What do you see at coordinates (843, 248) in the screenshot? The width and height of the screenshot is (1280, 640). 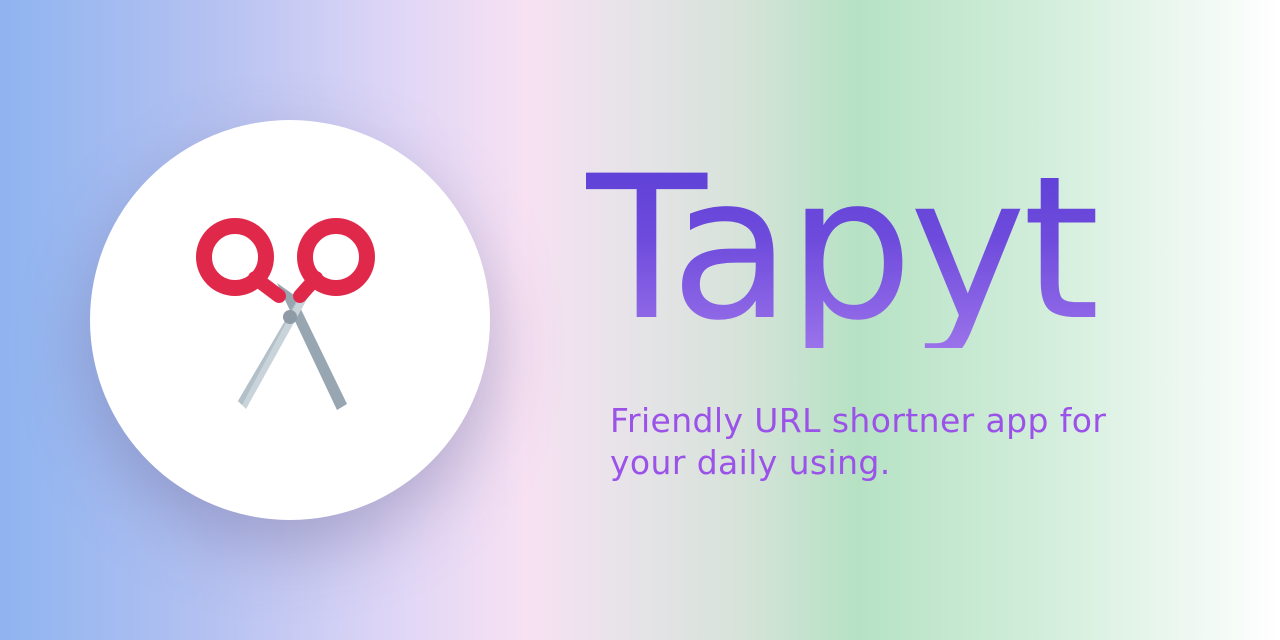 I see `app-title: Tapyt` at bounding box center [843, 248].